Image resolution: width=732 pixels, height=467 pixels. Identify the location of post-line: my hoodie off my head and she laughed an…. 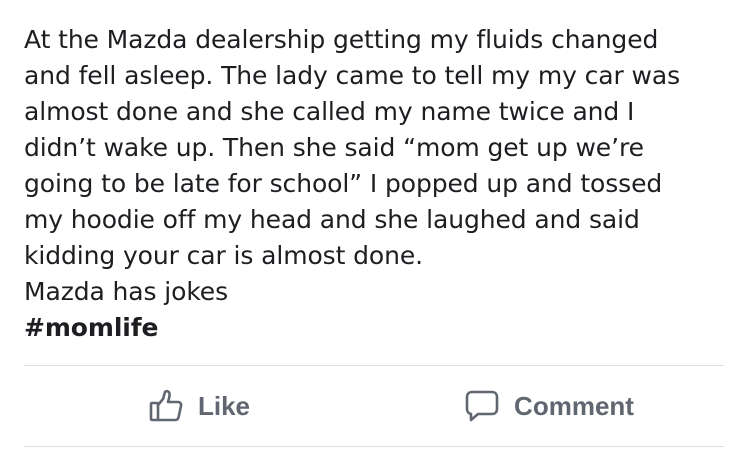
(332, 219).